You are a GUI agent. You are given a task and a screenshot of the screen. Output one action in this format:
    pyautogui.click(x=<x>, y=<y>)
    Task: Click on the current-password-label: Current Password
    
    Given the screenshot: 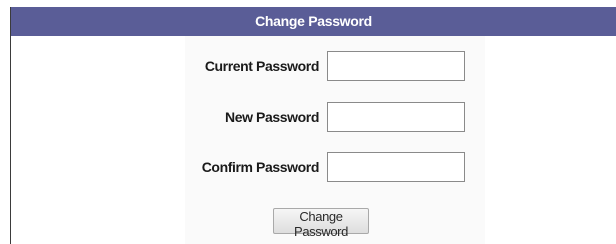 What is the action you would take?
    pyautogui.click(x=262, y=66)
    